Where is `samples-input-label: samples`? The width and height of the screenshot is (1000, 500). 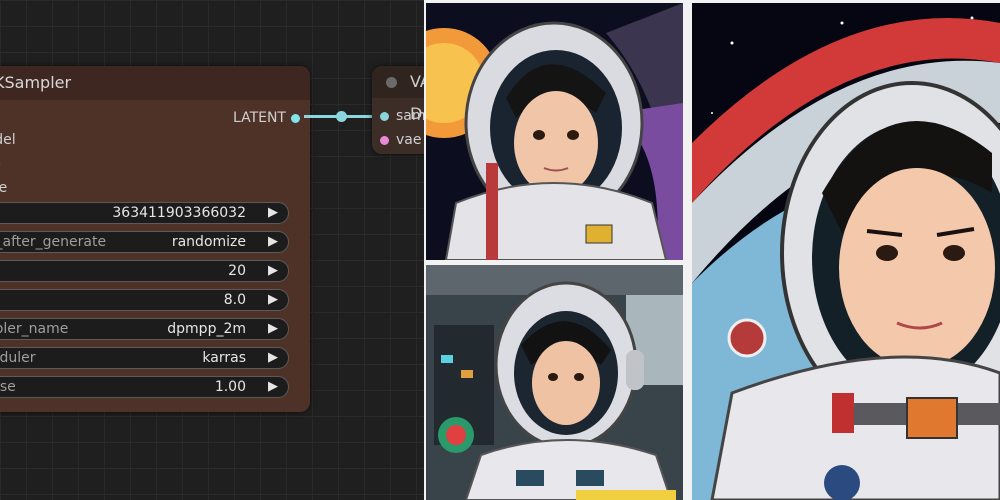 samples-input-label: samples is located at coordinates (410, 116).